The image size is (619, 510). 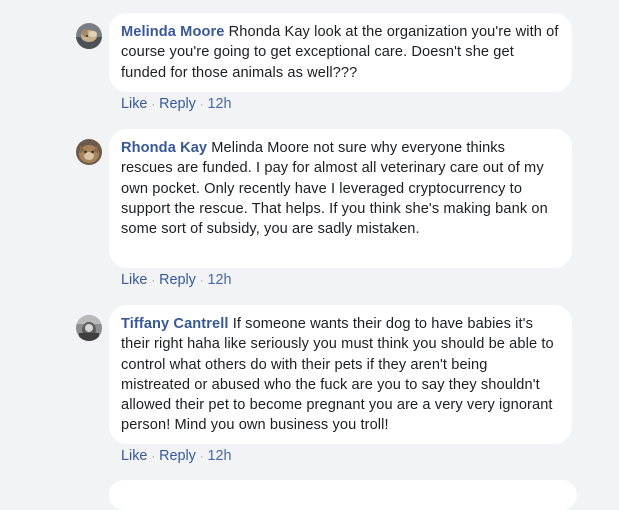 I want to click on next-comment-bubble, so click(x=343, y=495).